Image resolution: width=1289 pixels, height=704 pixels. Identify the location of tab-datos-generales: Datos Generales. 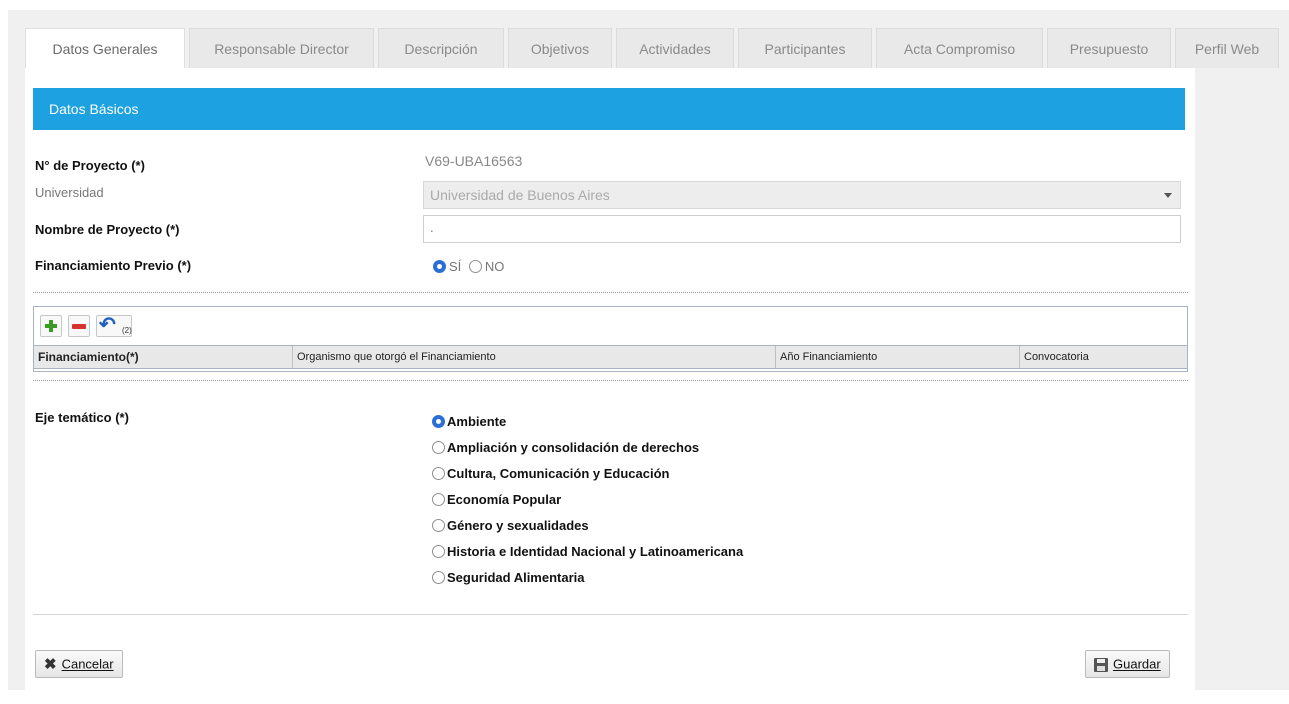
(105, 48).